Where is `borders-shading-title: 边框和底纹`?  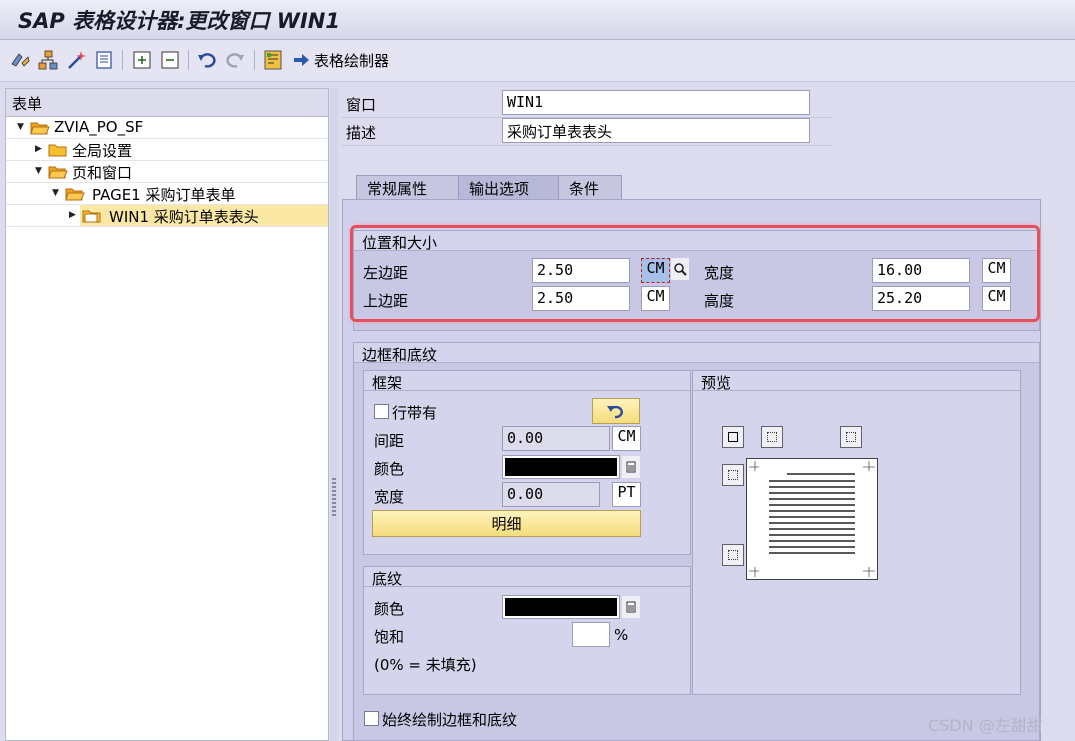
borders-shading-title: 边框和底纹 is located at coordinates (696, 353).